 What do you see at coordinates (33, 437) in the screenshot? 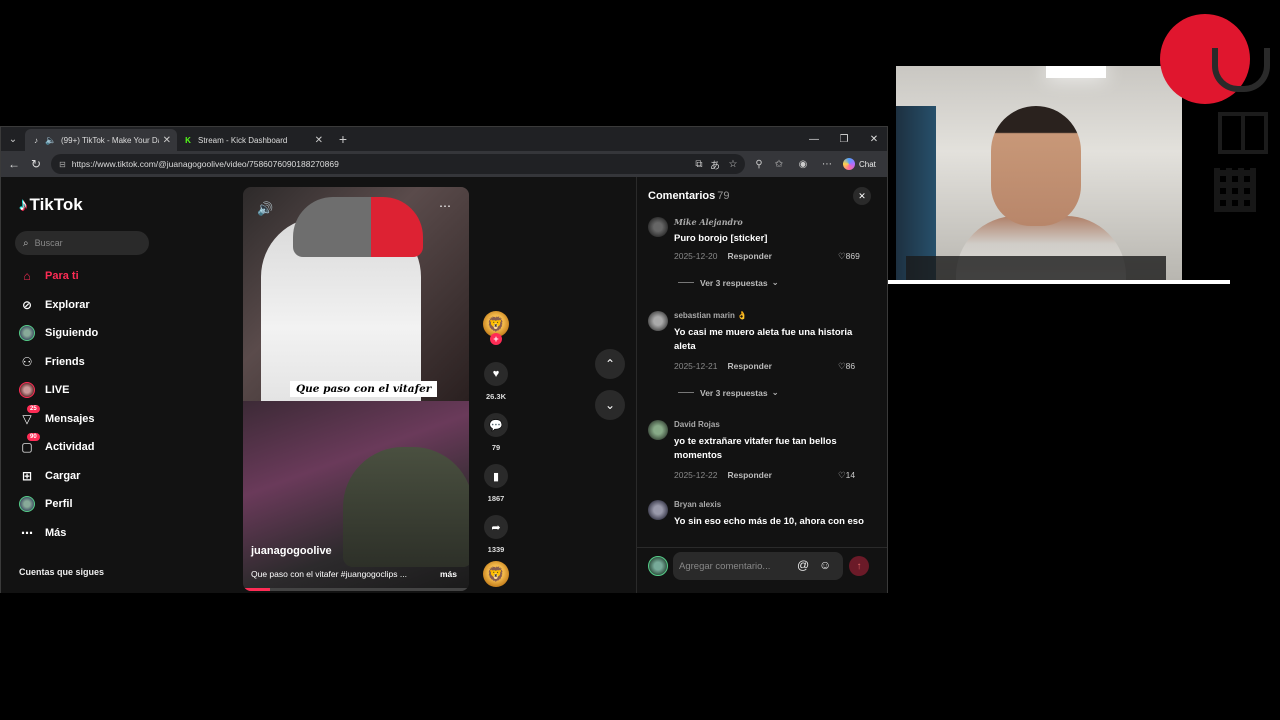
I see `activity-badge: 90` at bounding box center [33, 437].